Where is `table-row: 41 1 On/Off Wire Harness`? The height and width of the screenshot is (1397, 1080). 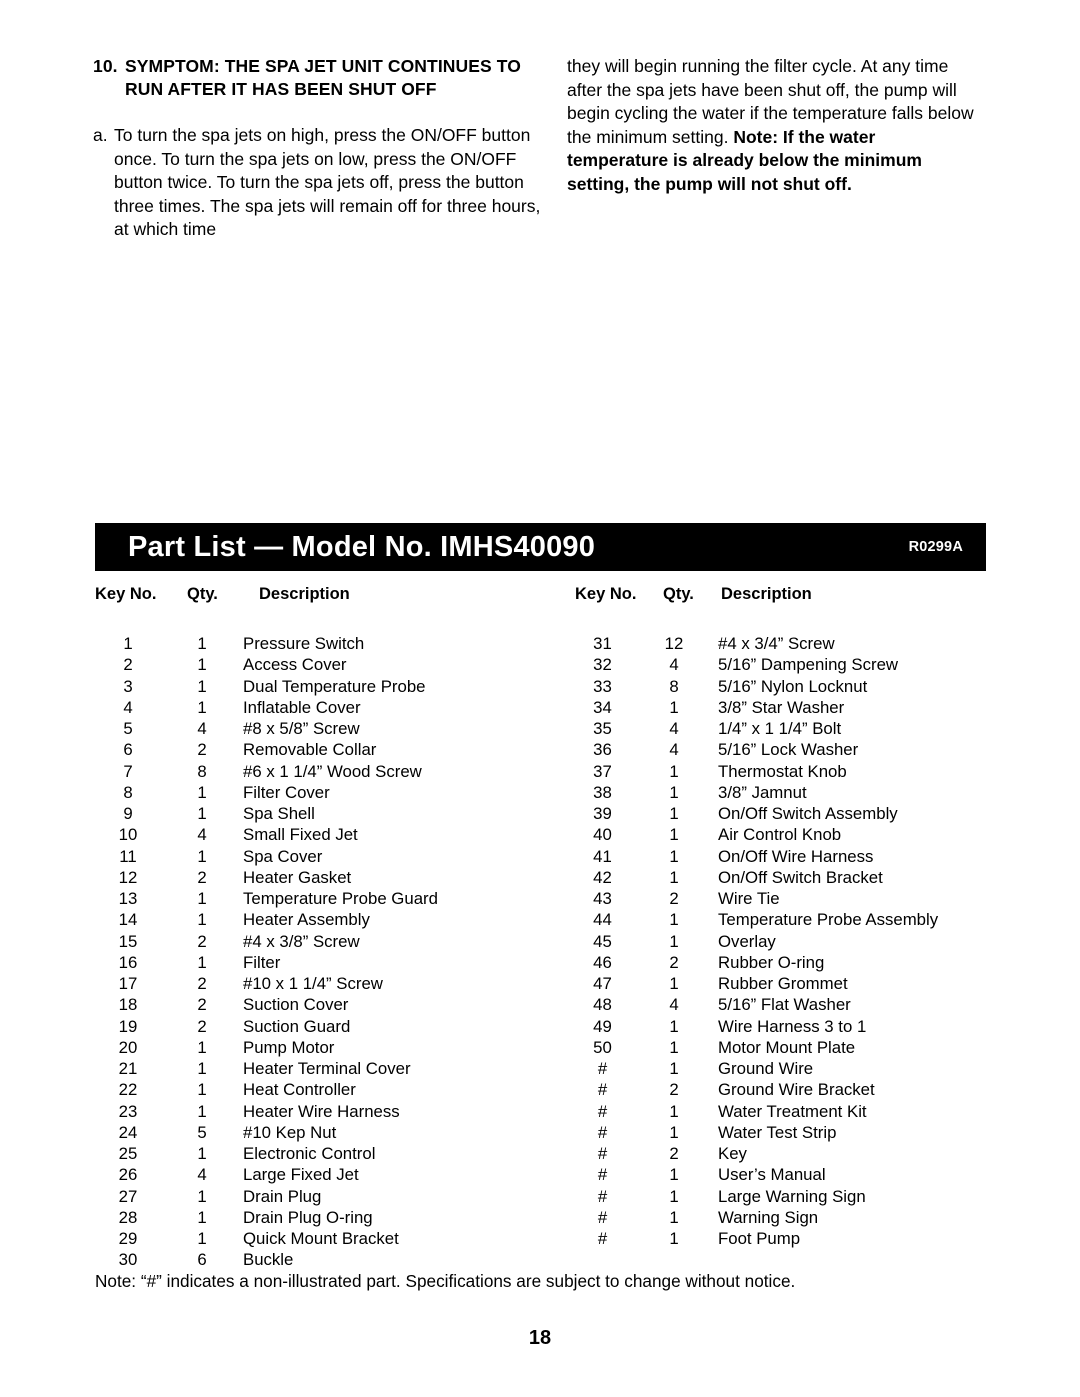 table-row: 41 1 On/Off Wire Harness is located at coordinates (785, 856).